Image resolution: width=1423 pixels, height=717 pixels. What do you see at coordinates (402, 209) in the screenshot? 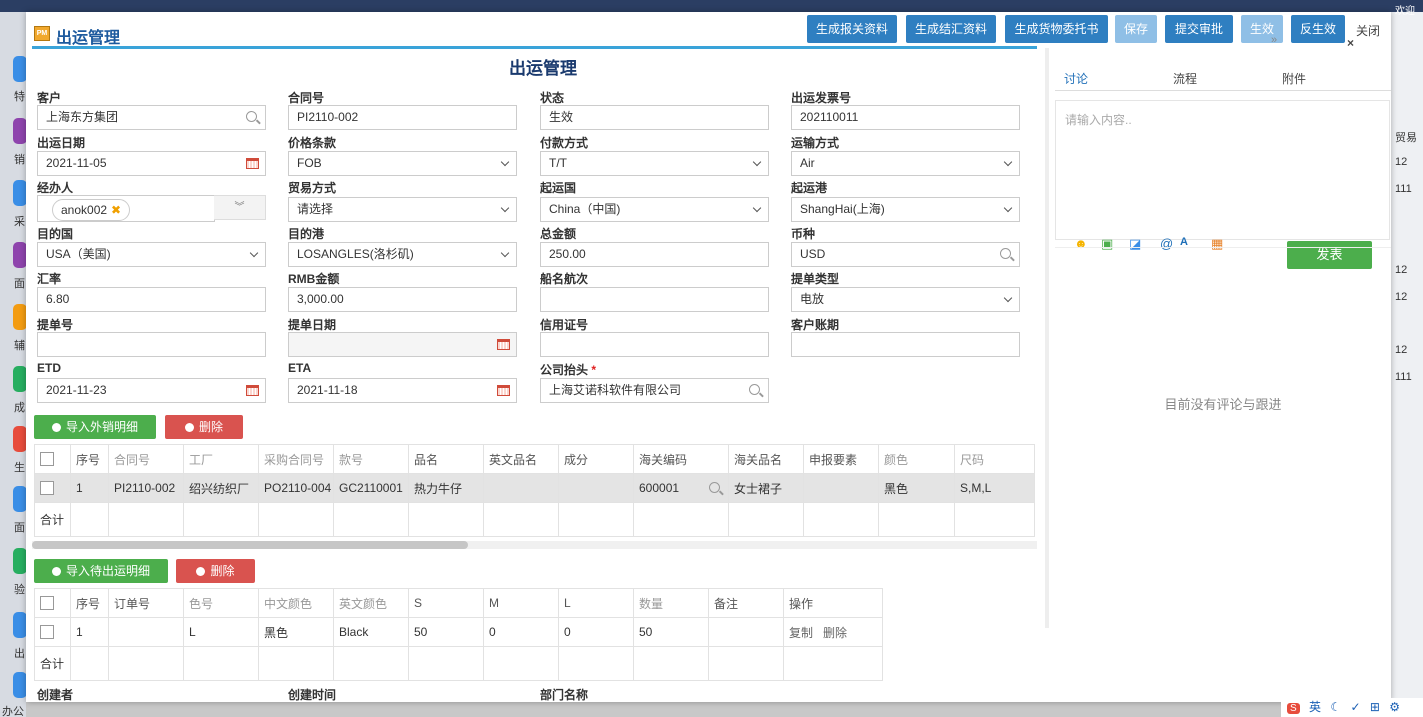
I see `trade-mode-select: 请选择` at bounding box center [402, 209].